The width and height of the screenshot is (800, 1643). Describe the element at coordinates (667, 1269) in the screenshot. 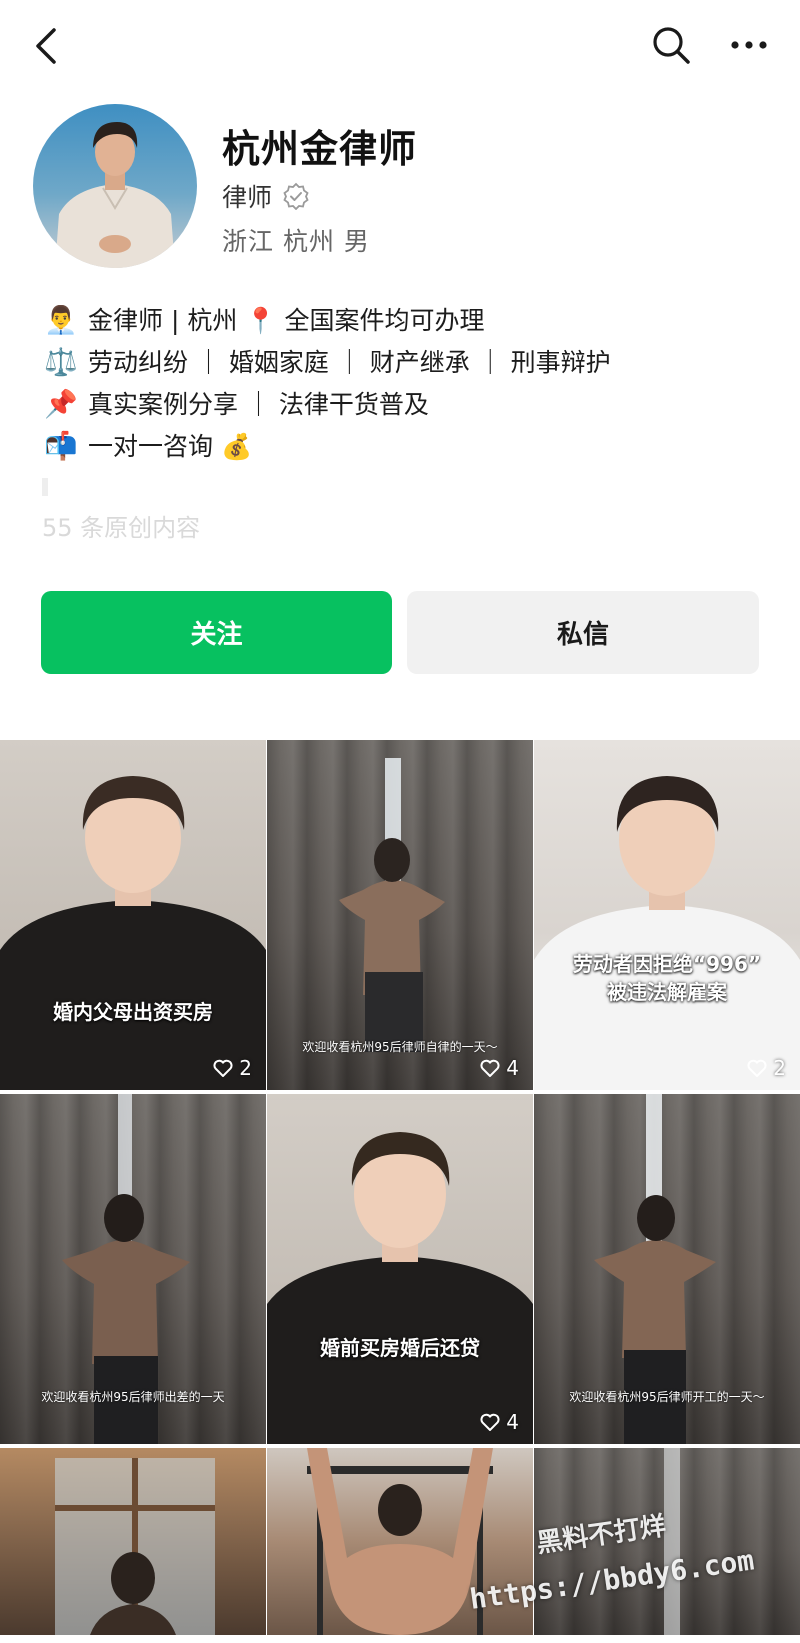

I see `post-thumbnail: 欢迎收看杭州95后律师开工的一天～` at that location.